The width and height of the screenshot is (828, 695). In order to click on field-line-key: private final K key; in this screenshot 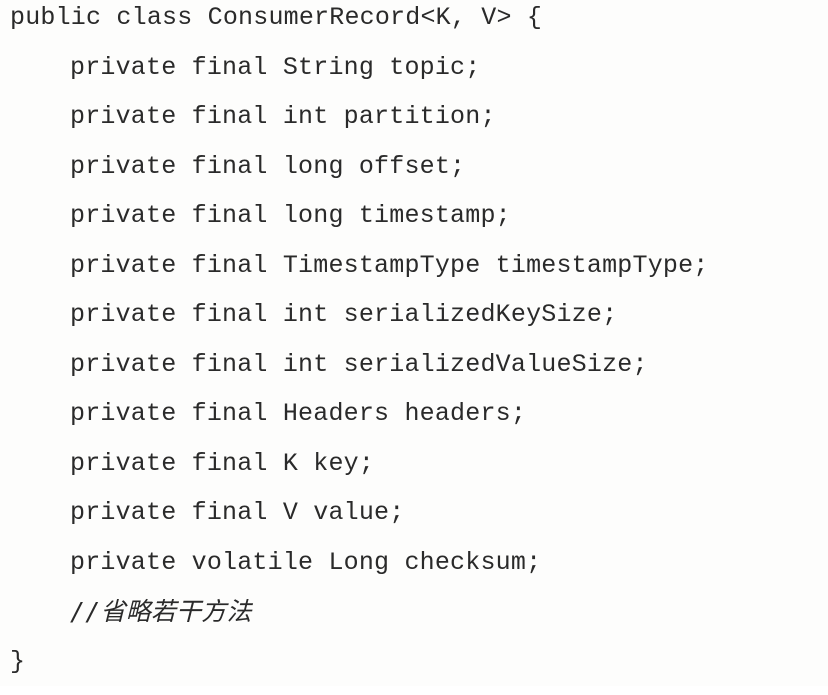, I will do `click(416, 473)`.